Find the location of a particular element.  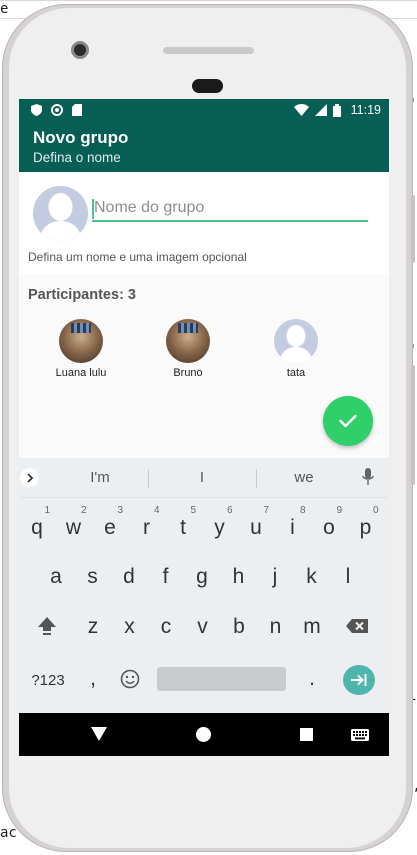

participant-item: tata is located at coordinates (296, 349).